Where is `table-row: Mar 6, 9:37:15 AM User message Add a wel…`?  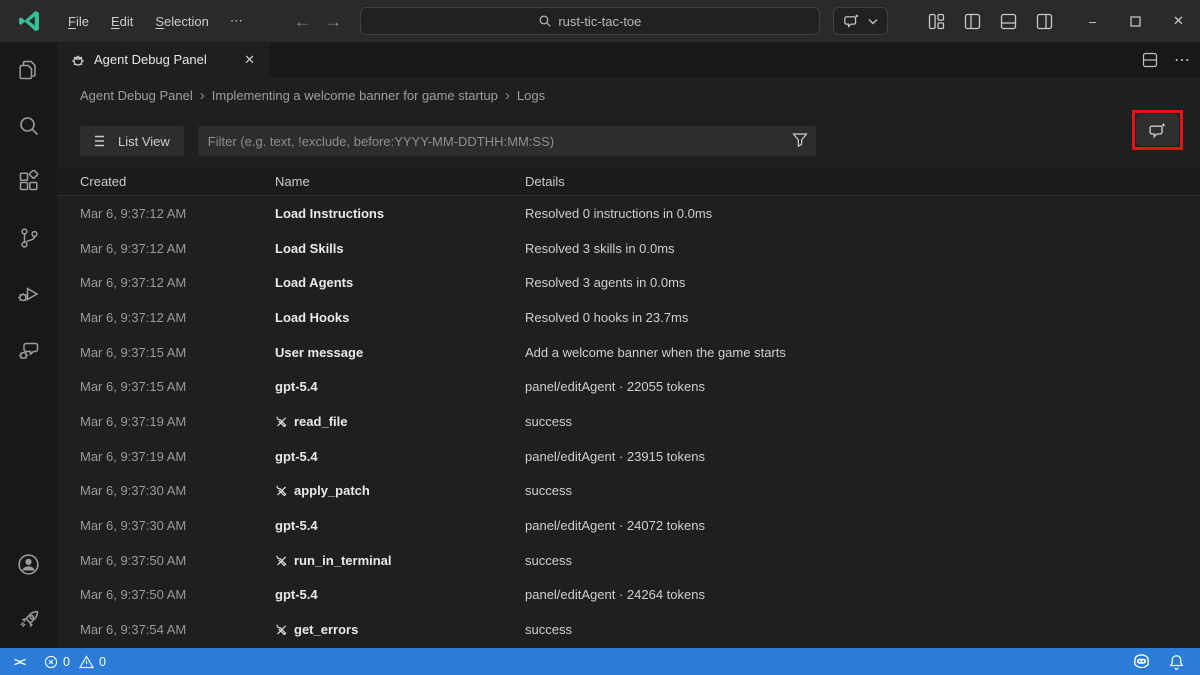
table-row: Mar 6, 9:37:15 AM User message Add a wel… is located at coordinates (628, 352).